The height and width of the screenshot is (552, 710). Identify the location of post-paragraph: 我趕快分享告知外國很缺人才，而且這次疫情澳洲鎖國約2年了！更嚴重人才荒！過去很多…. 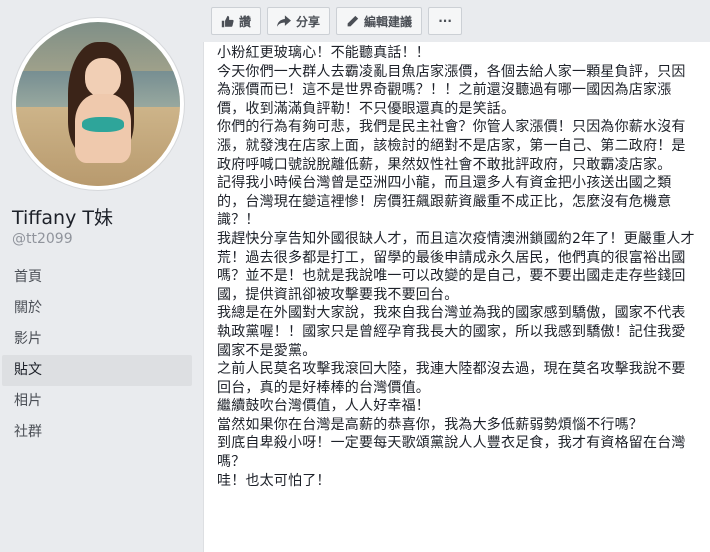
(456, 266).